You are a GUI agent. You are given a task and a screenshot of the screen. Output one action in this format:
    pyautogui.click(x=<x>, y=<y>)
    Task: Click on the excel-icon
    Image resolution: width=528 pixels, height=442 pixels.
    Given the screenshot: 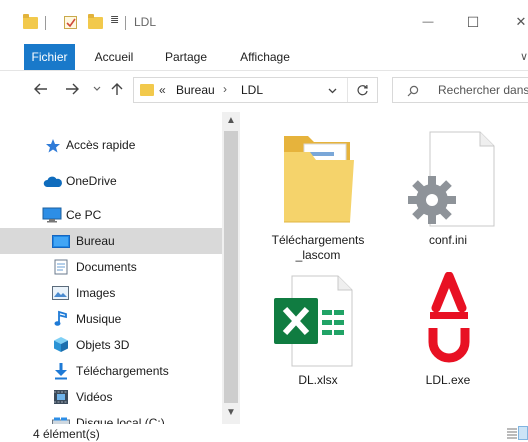 What is the action you would take?
    pyautogui.click(x=313, y=321)
    